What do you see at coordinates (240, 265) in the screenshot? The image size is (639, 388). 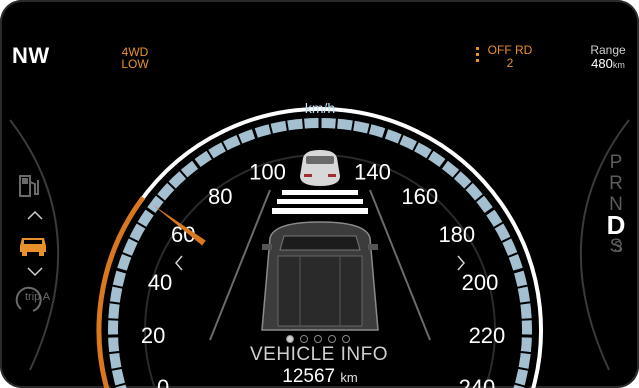 I see `road-left-line` at bounding box center [240, 265].